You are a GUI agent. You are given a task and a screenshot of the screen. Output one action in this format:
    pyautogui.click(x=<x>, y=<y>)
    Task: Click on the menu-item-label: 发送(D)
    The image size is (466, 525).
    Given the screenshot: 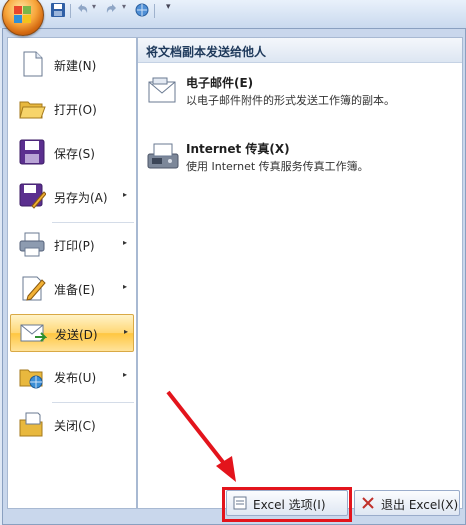 What is the action you would take?
    pyautogui.click(x=76, y=335)
    